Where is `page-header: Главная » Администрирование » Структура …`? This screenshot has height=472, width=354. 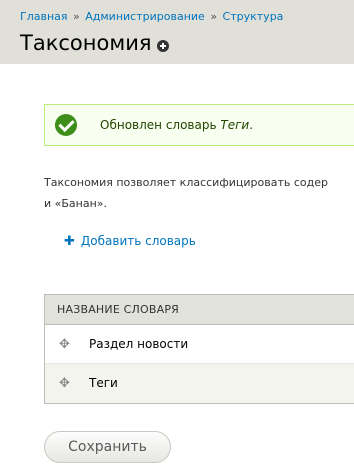
page-header: Главная » Администрирование » Структура … is located at coordinates (177, 32).